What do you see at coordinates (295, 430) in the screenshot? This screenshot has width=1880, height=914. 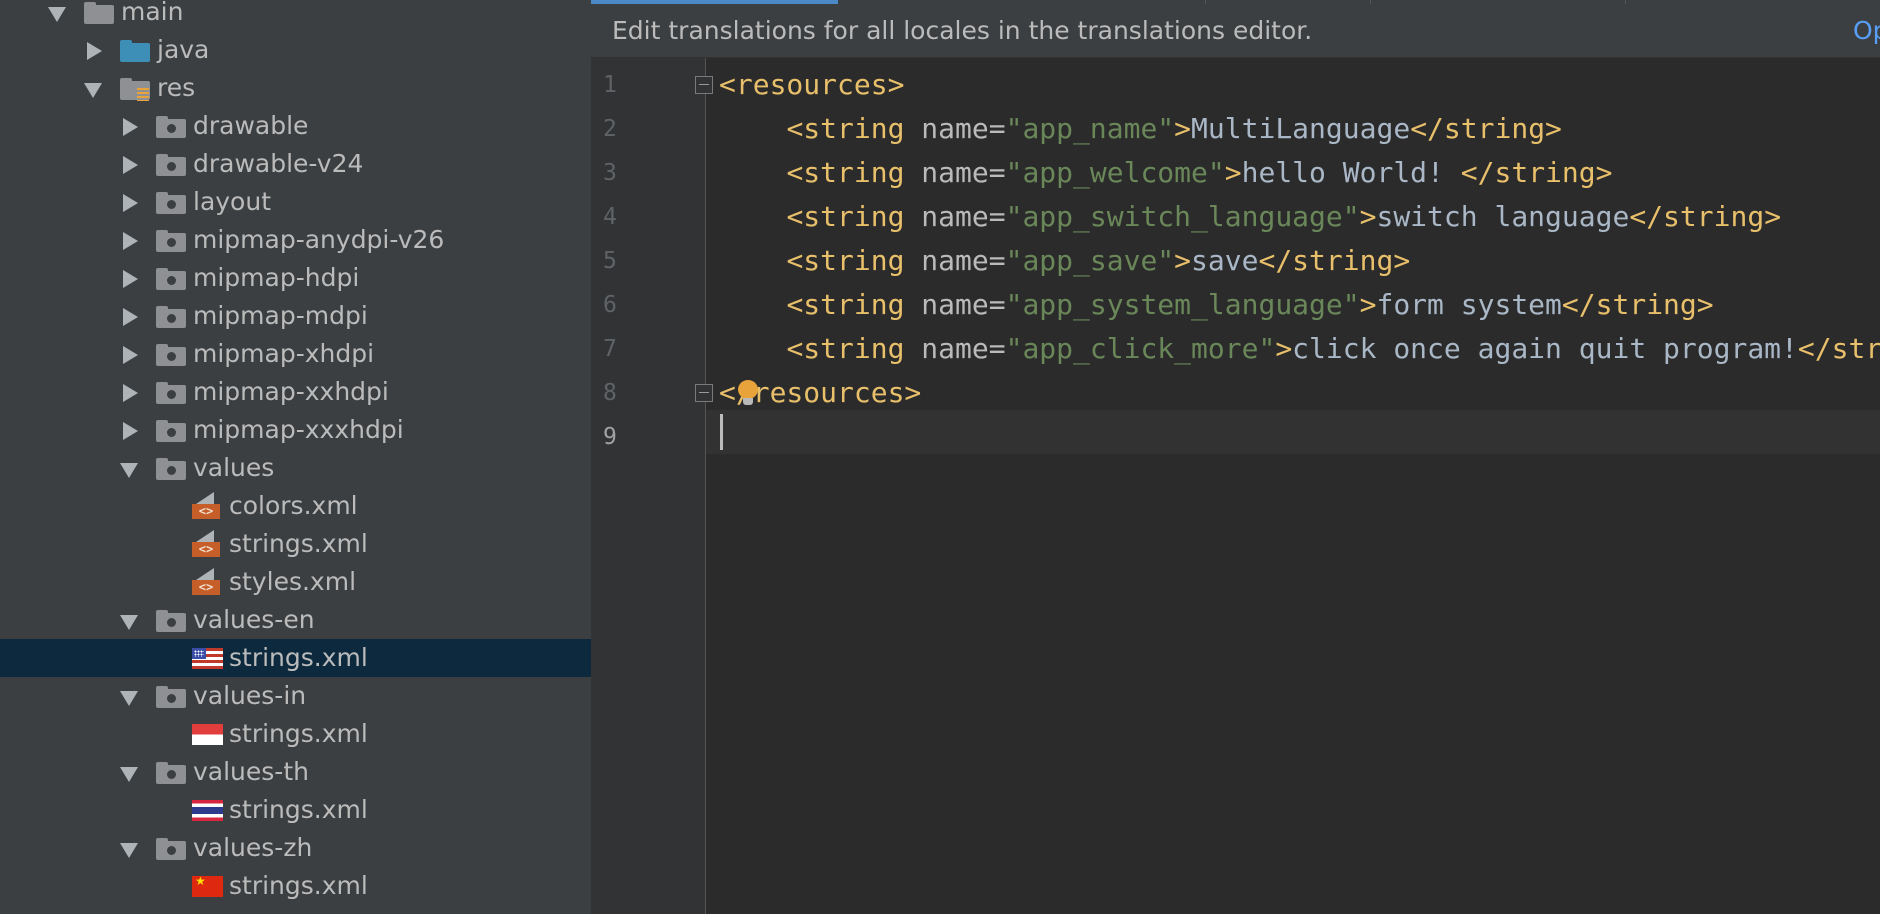 I see `tree-folder-row: mipmap-xxxhdpi` at bounding box center [295, 430].